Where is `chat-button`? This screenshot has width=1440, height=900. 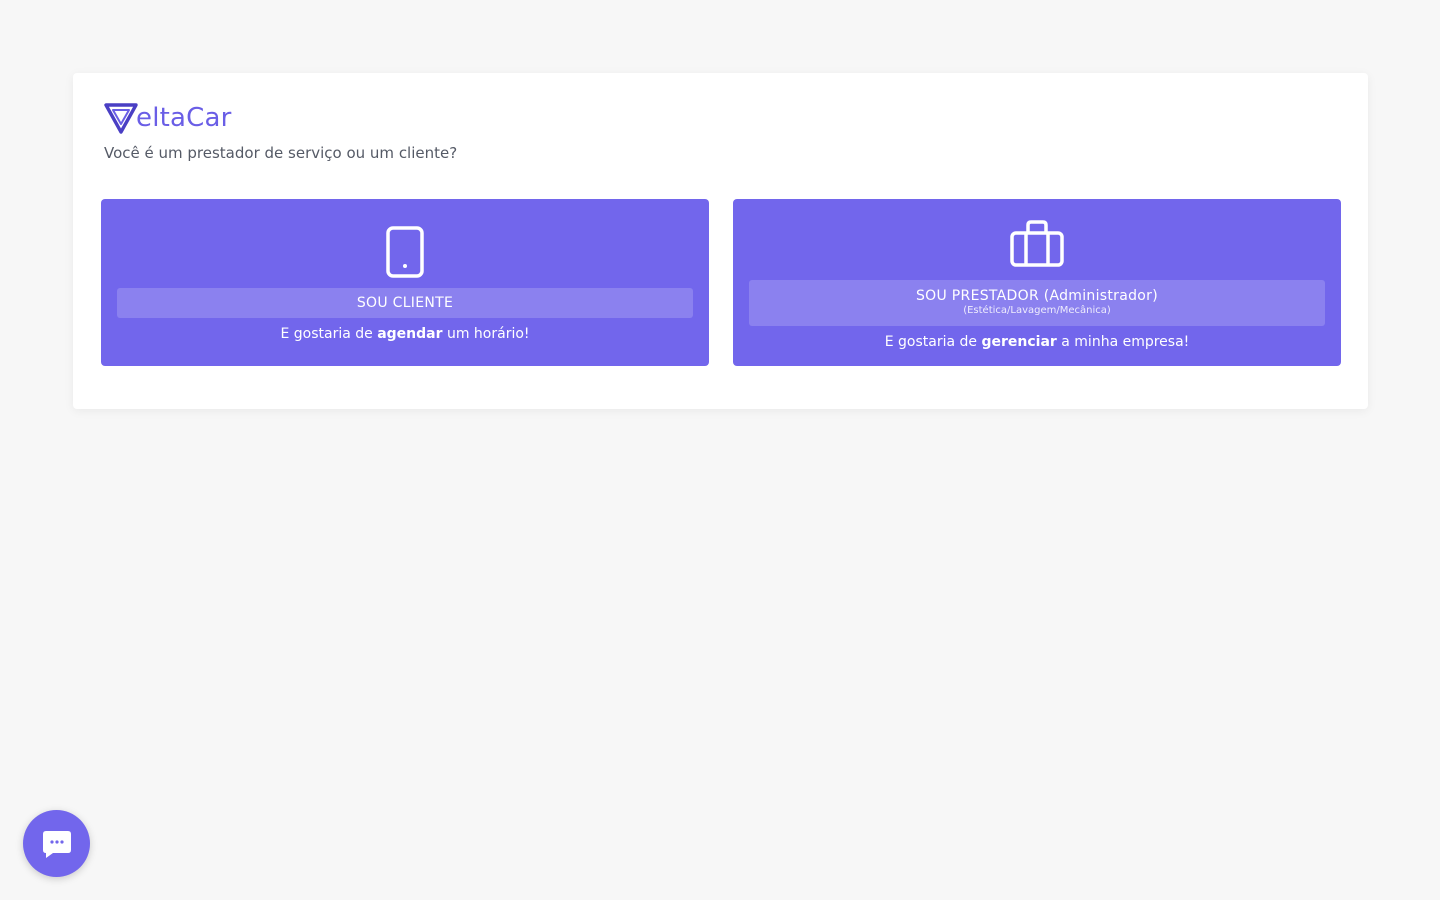
chat-button is located at coordinates (56, 843).